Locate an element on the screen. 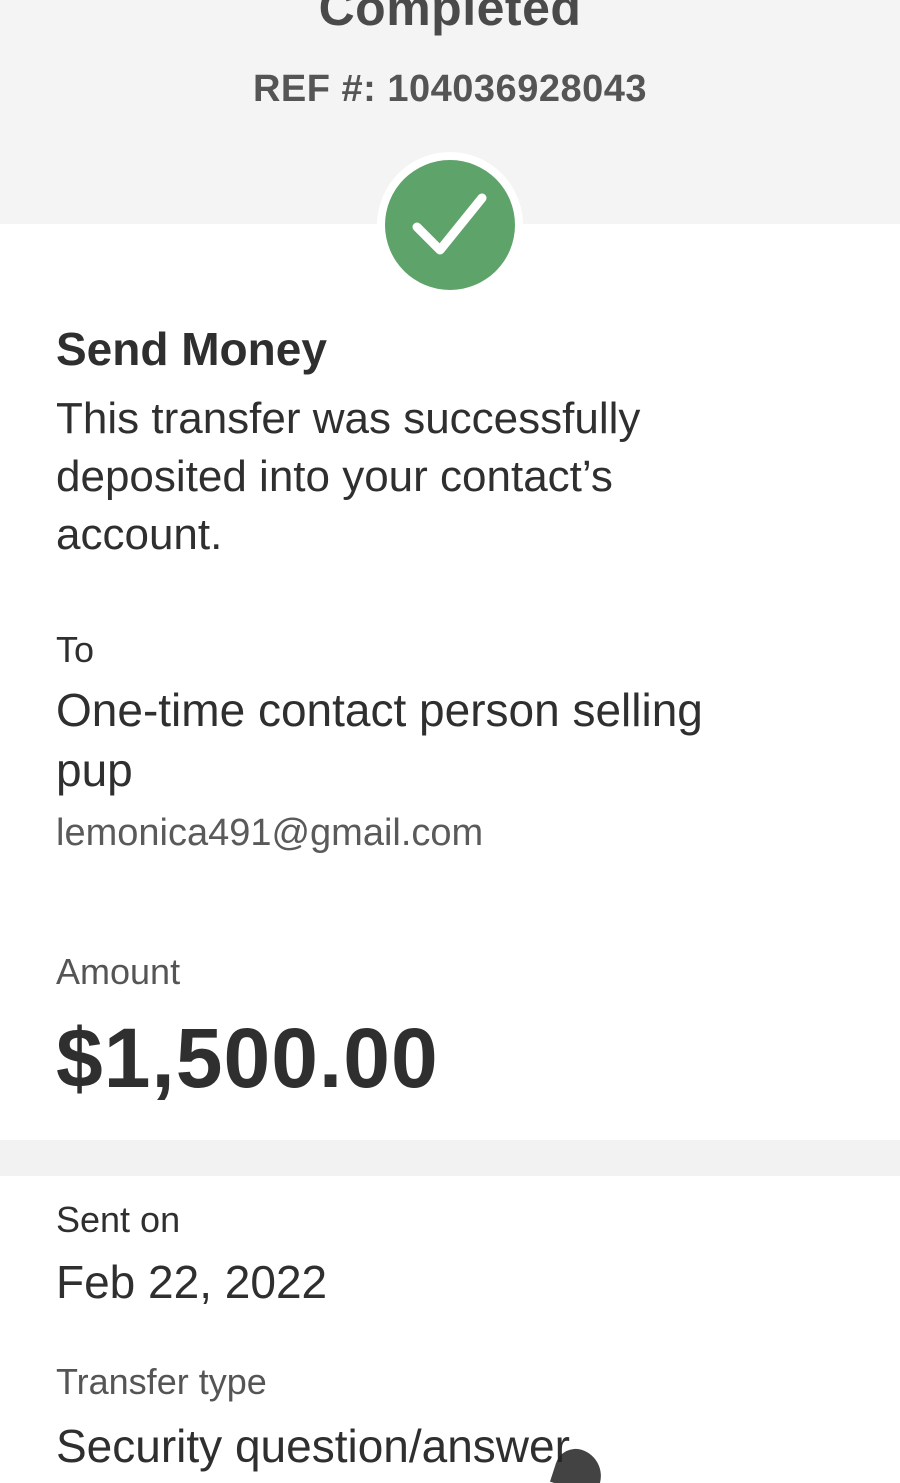  section-divider is located at coordinates (450, 1158).